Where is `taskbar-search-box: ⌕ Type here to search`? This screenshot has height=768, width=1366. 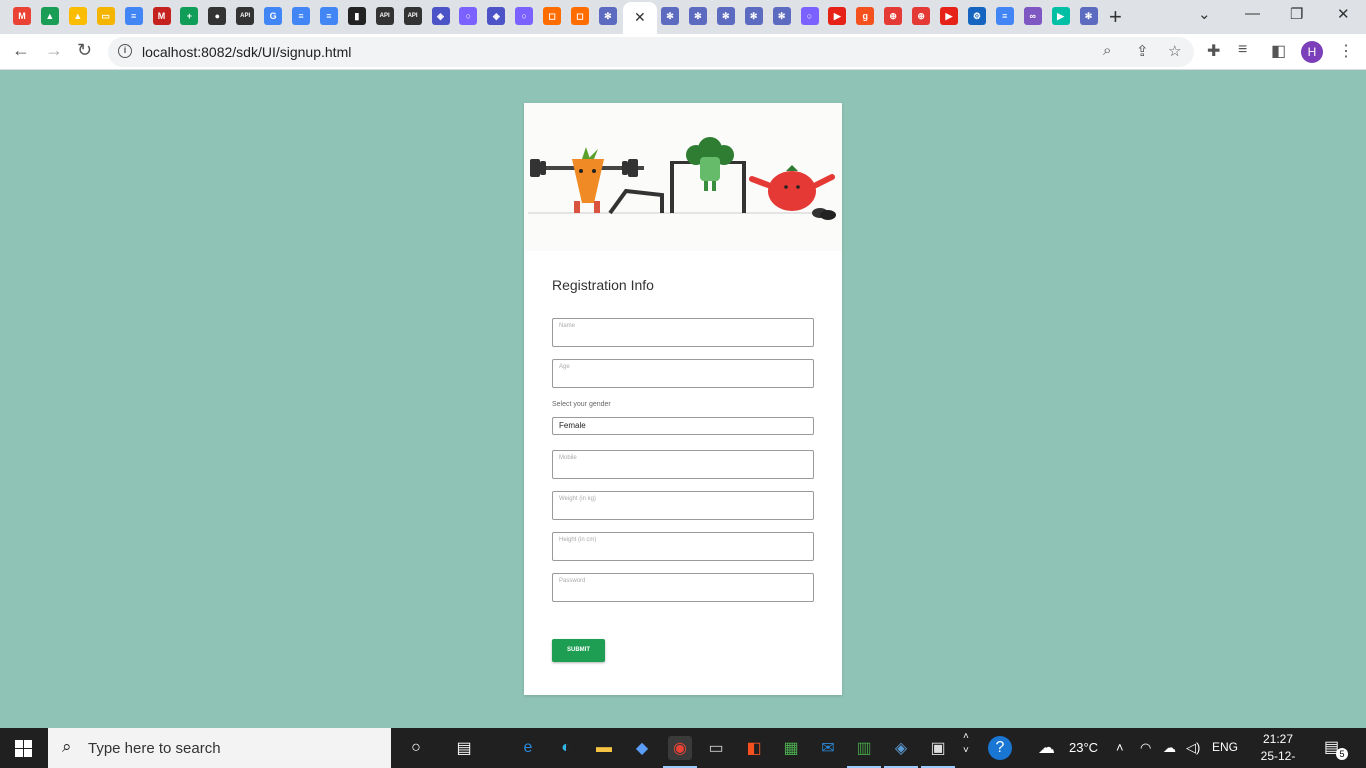 taskbar-search-box: ⌕ Type here to search is located at coordinates (219, 748).